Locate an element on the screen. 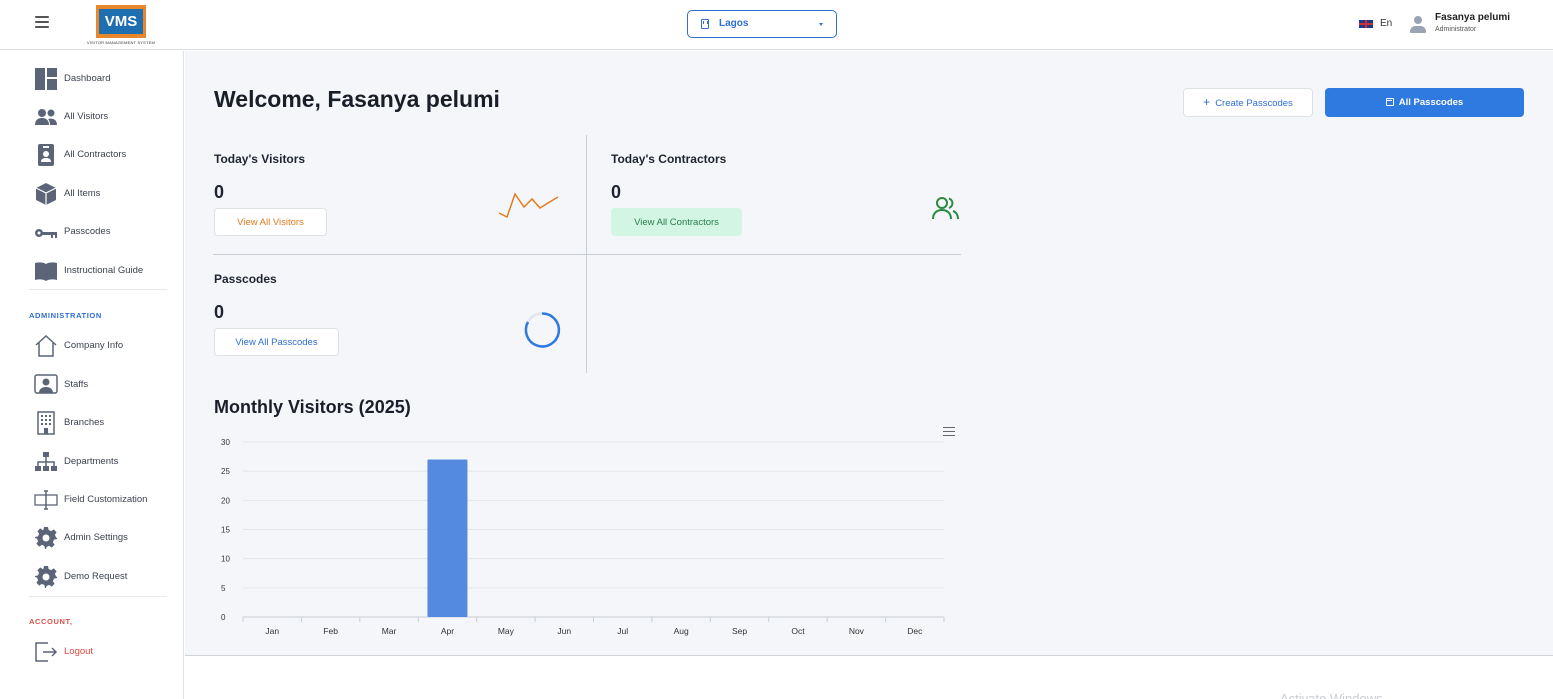 The image size is (1553, 699). sidebar-item-label: Passcodes is located at coordinates (87, 231).